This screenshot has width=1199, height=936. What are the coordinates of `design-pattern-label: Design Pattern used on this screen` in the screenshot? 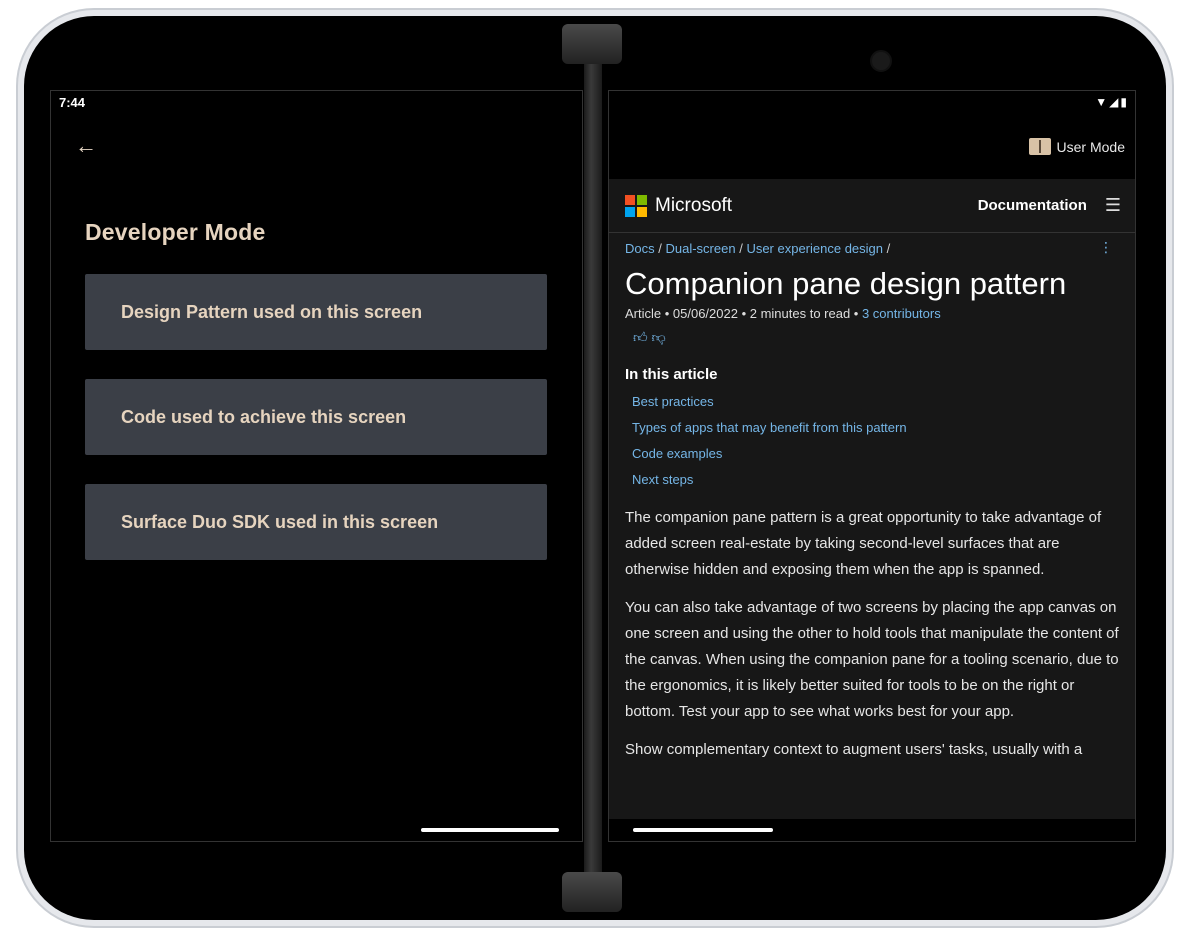 It's located at (272, 311).